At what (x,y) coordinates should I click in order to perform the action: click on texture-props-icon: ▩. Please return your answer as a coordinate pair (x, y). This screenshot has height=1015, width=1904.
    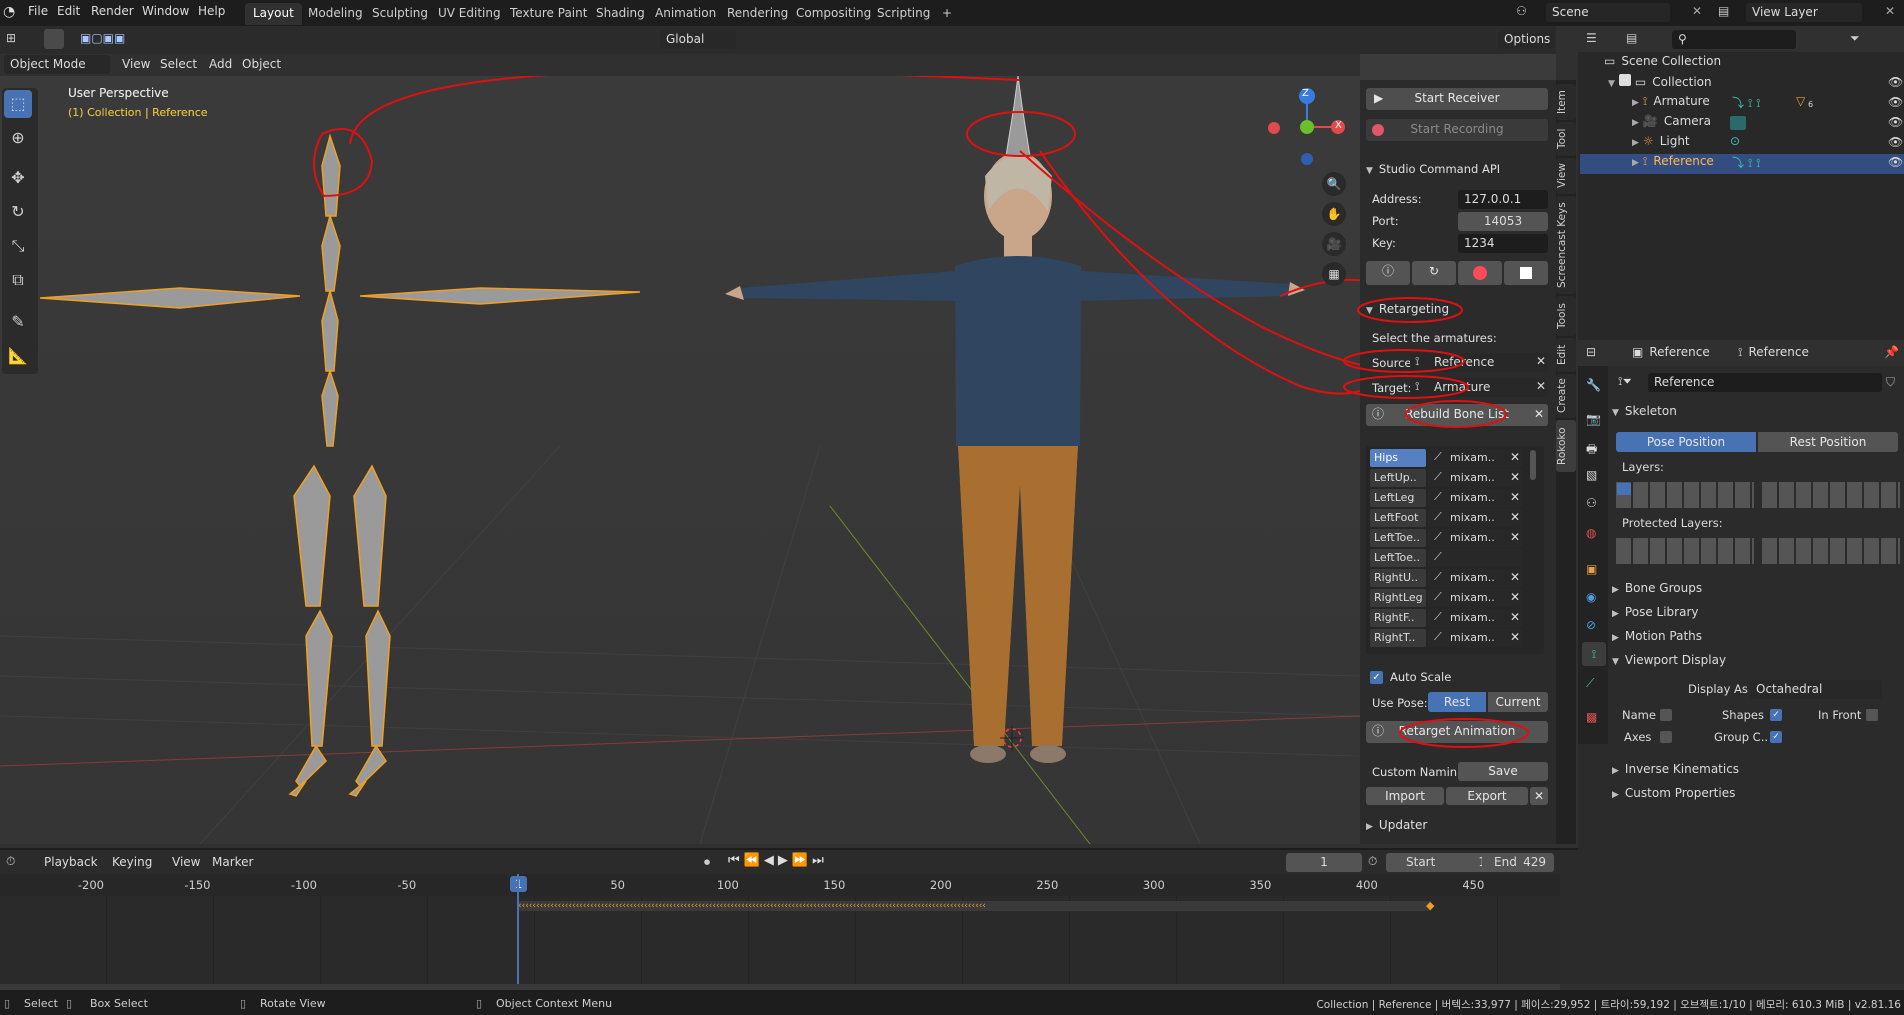
    Looking at the image, I should click on (1591, 717).